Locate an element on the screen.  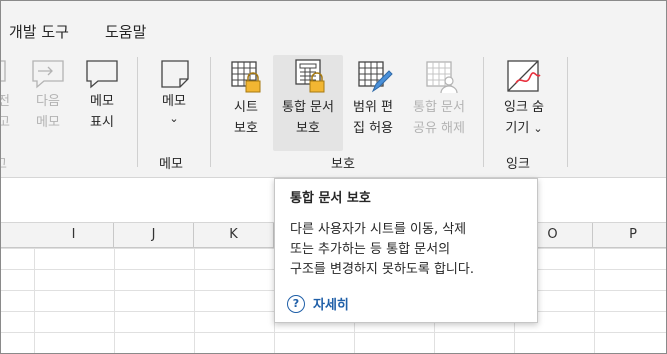
tooltip-title: 통합 문서 보호 is located at coordinates (330, 198).